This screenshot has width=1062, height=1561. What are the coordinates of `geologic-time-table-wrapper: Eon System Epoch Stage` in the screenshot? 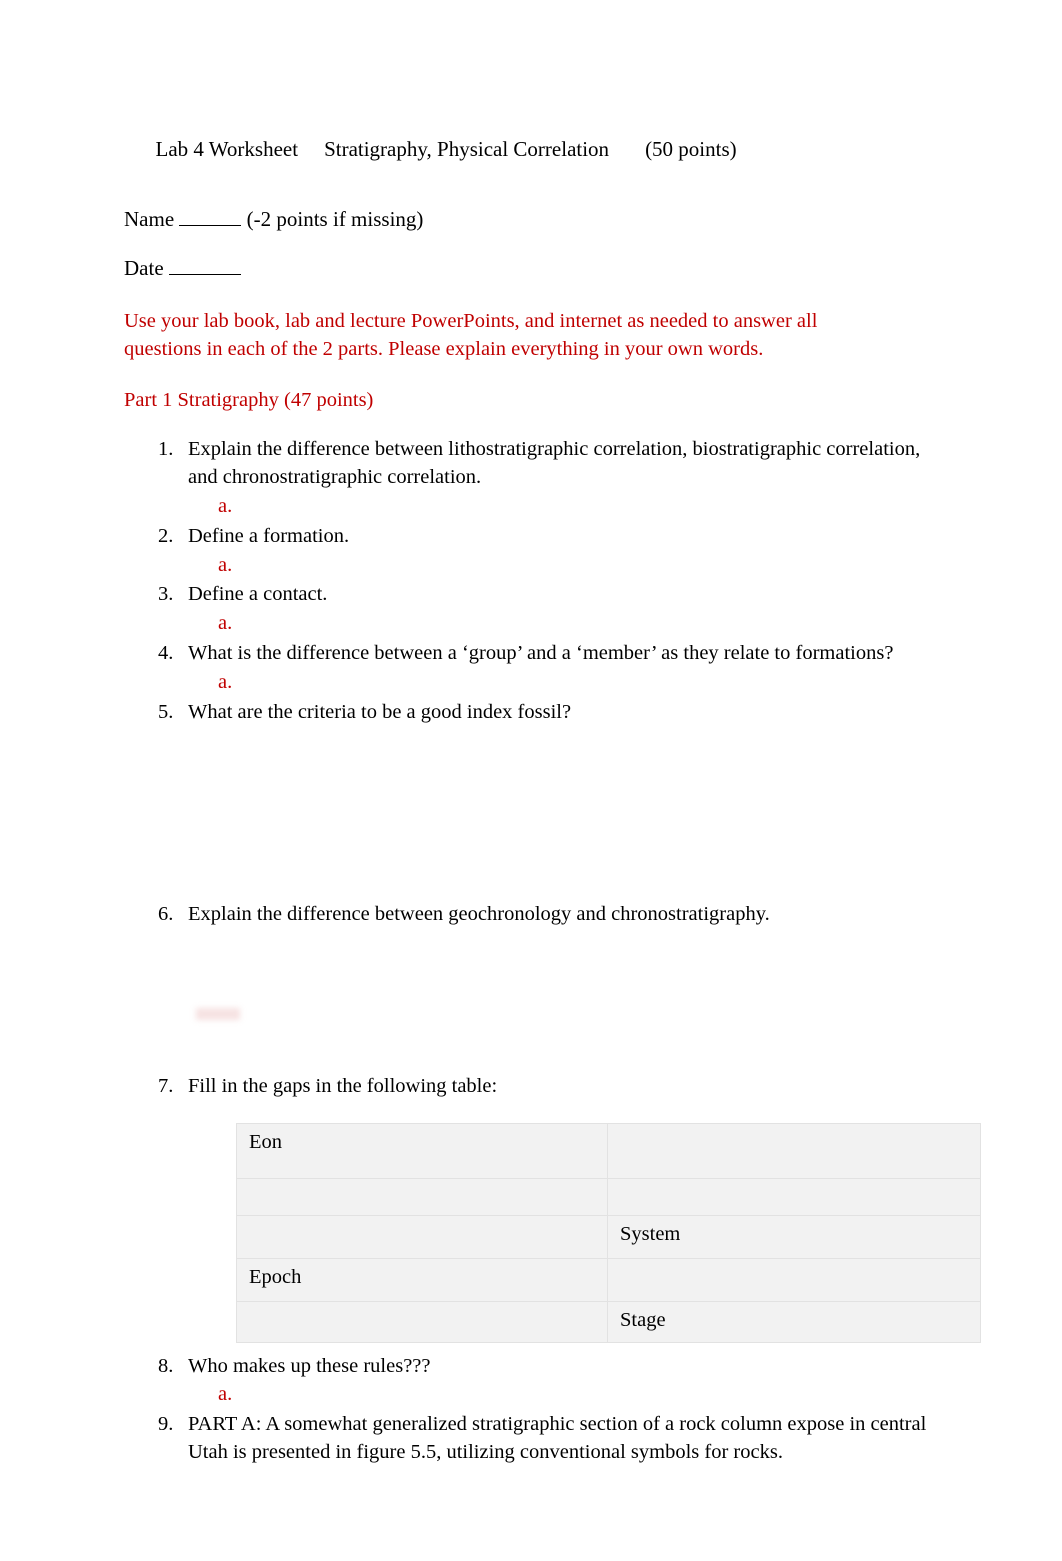 It's located at (608, 1232).